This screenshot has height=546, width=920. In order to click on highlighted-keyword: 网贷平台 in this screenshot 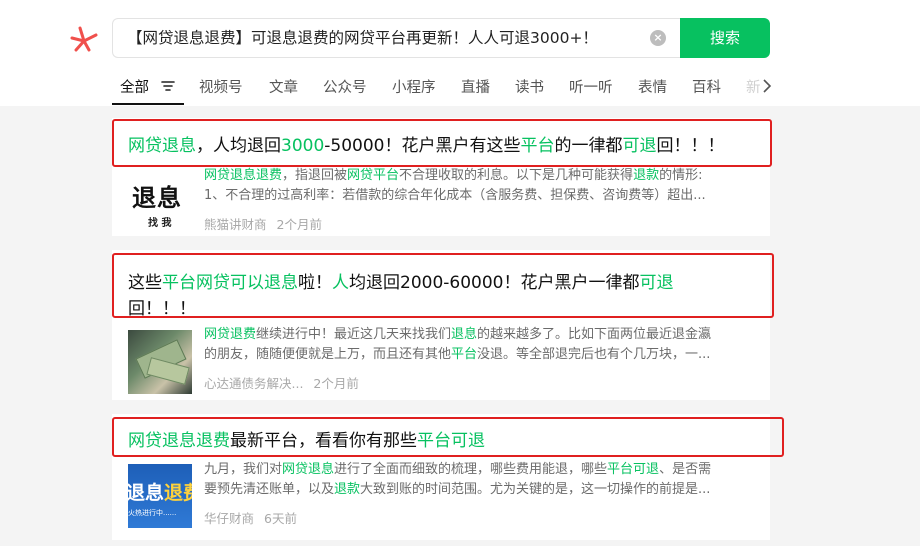, I will do `click(373, 175)`.